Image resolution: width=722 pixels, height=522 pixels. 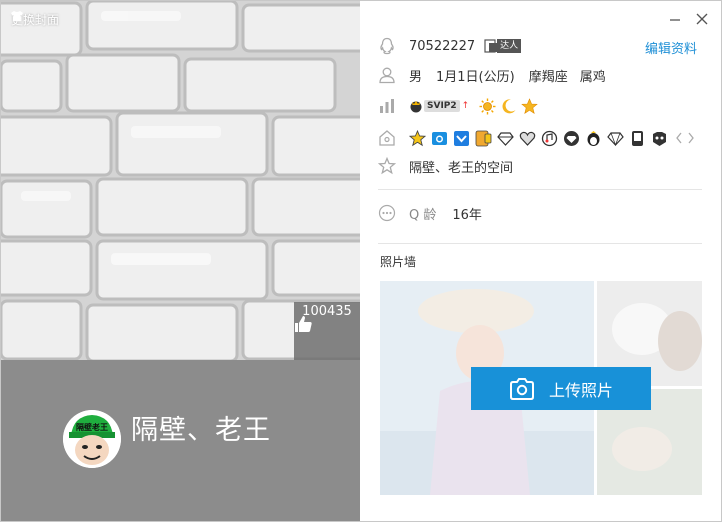 What do you see at coordinates (637, 138) in the screenshot?
I see `phone-badge-icon` at bounding box center [637, 138].